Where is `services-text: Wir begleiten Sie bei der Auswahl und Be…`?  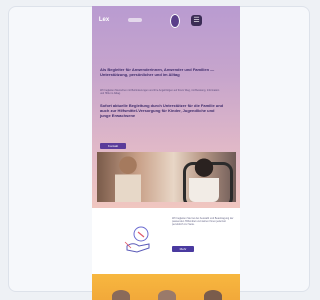 services-text: Wir begleiten Sie bei der Auswahl und Be… is located at coordinates (203, 222).